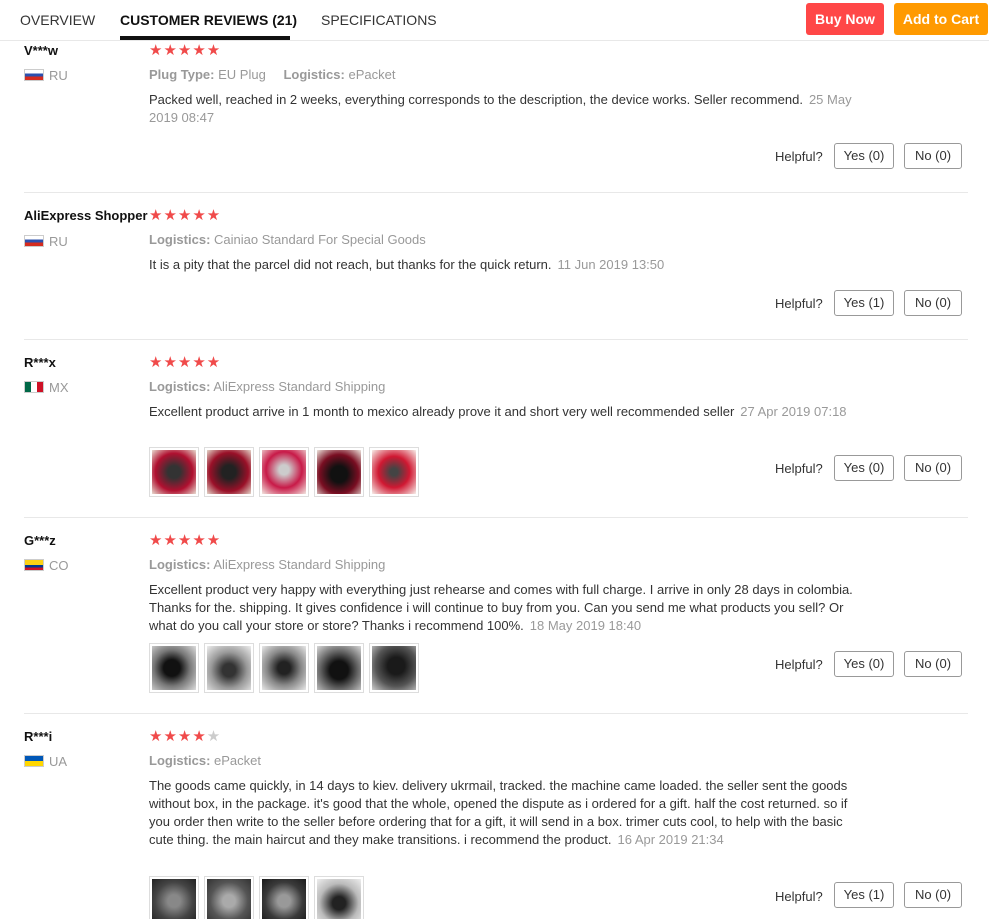  Describe the element at coordinates (214, 736) in the screenshot. I see `star-empty-icon: ★` at that location.